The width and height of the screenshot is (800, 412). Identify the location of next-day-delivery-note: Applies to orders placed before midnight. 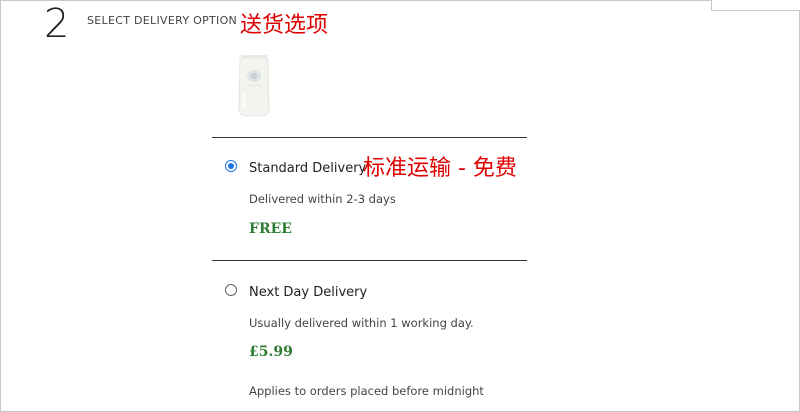
(366, 391).